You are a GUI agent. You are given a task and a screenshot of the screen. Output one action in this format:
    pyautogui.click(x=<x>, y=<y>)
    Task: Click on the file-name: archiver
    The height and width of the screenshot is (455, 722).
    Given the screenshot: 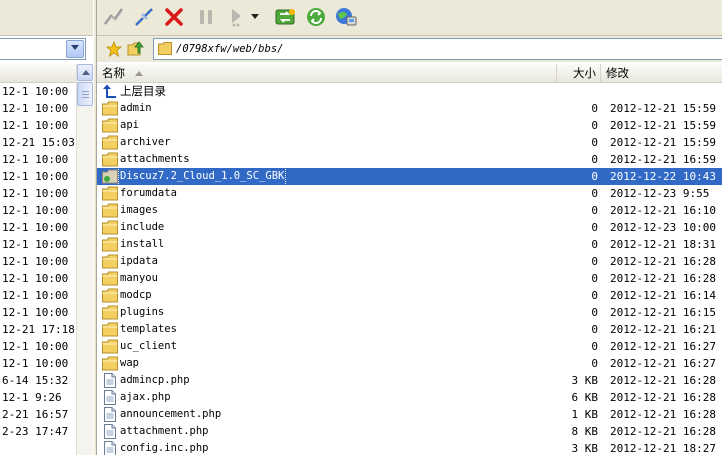 What is the action you would take?
    pyautogui.click(x=145, y=142)
    